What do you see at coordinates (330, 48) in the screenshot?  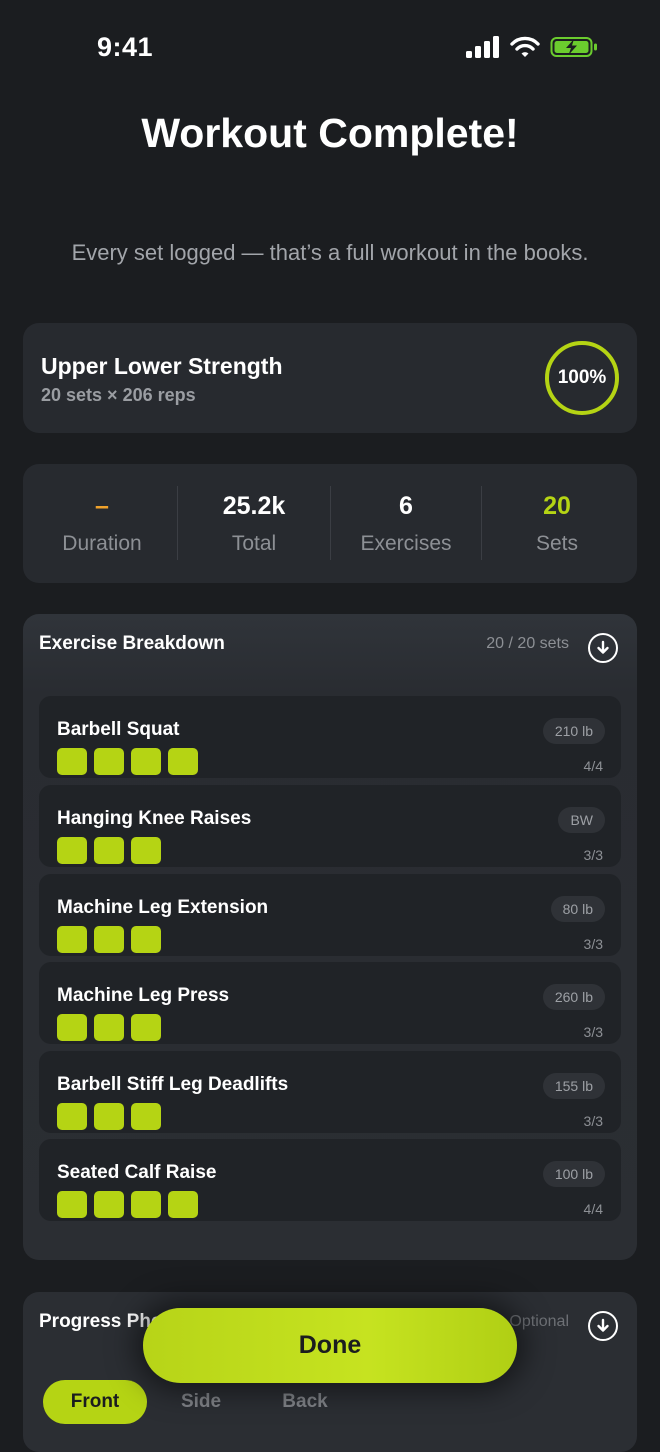 I see `status-bar: 9:41` at bounding box center [330, 48].